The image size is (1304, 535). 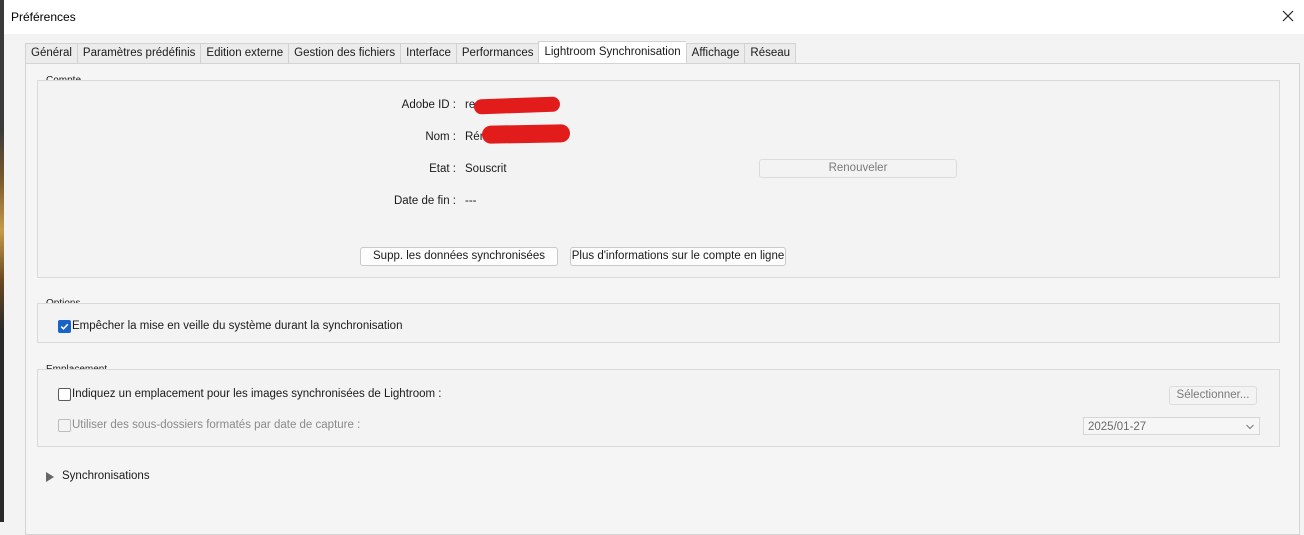 I want to click on subfolders-checkbox, so click(x=64, y=425).